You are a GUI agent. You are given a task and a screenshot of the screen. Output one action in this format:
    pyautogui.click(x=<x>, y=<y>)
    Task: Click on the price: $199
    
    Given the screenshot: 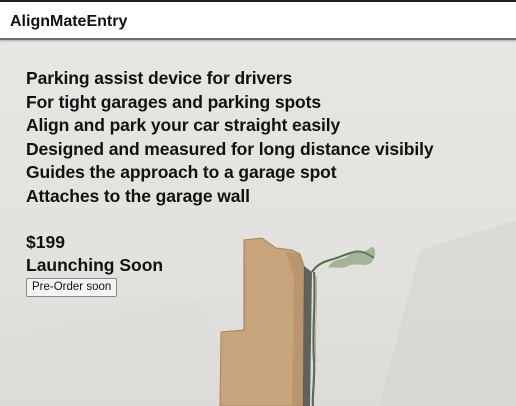 What is the action you would take?
    pyautogui.click(x=45, y=242)
    